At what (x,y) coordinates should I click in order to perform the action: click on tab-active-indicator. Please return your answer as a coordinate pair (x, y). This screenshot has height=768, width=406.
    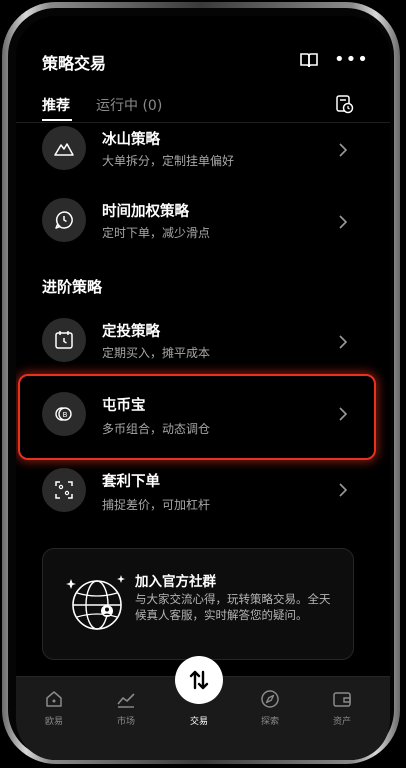
    Looking at the image, I should click on (57, 120).